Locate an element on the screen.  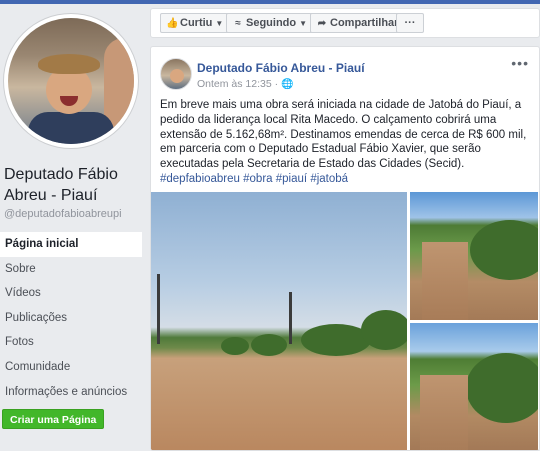
nav-item-videos: Vídeos is located at coordinates (71, 293).